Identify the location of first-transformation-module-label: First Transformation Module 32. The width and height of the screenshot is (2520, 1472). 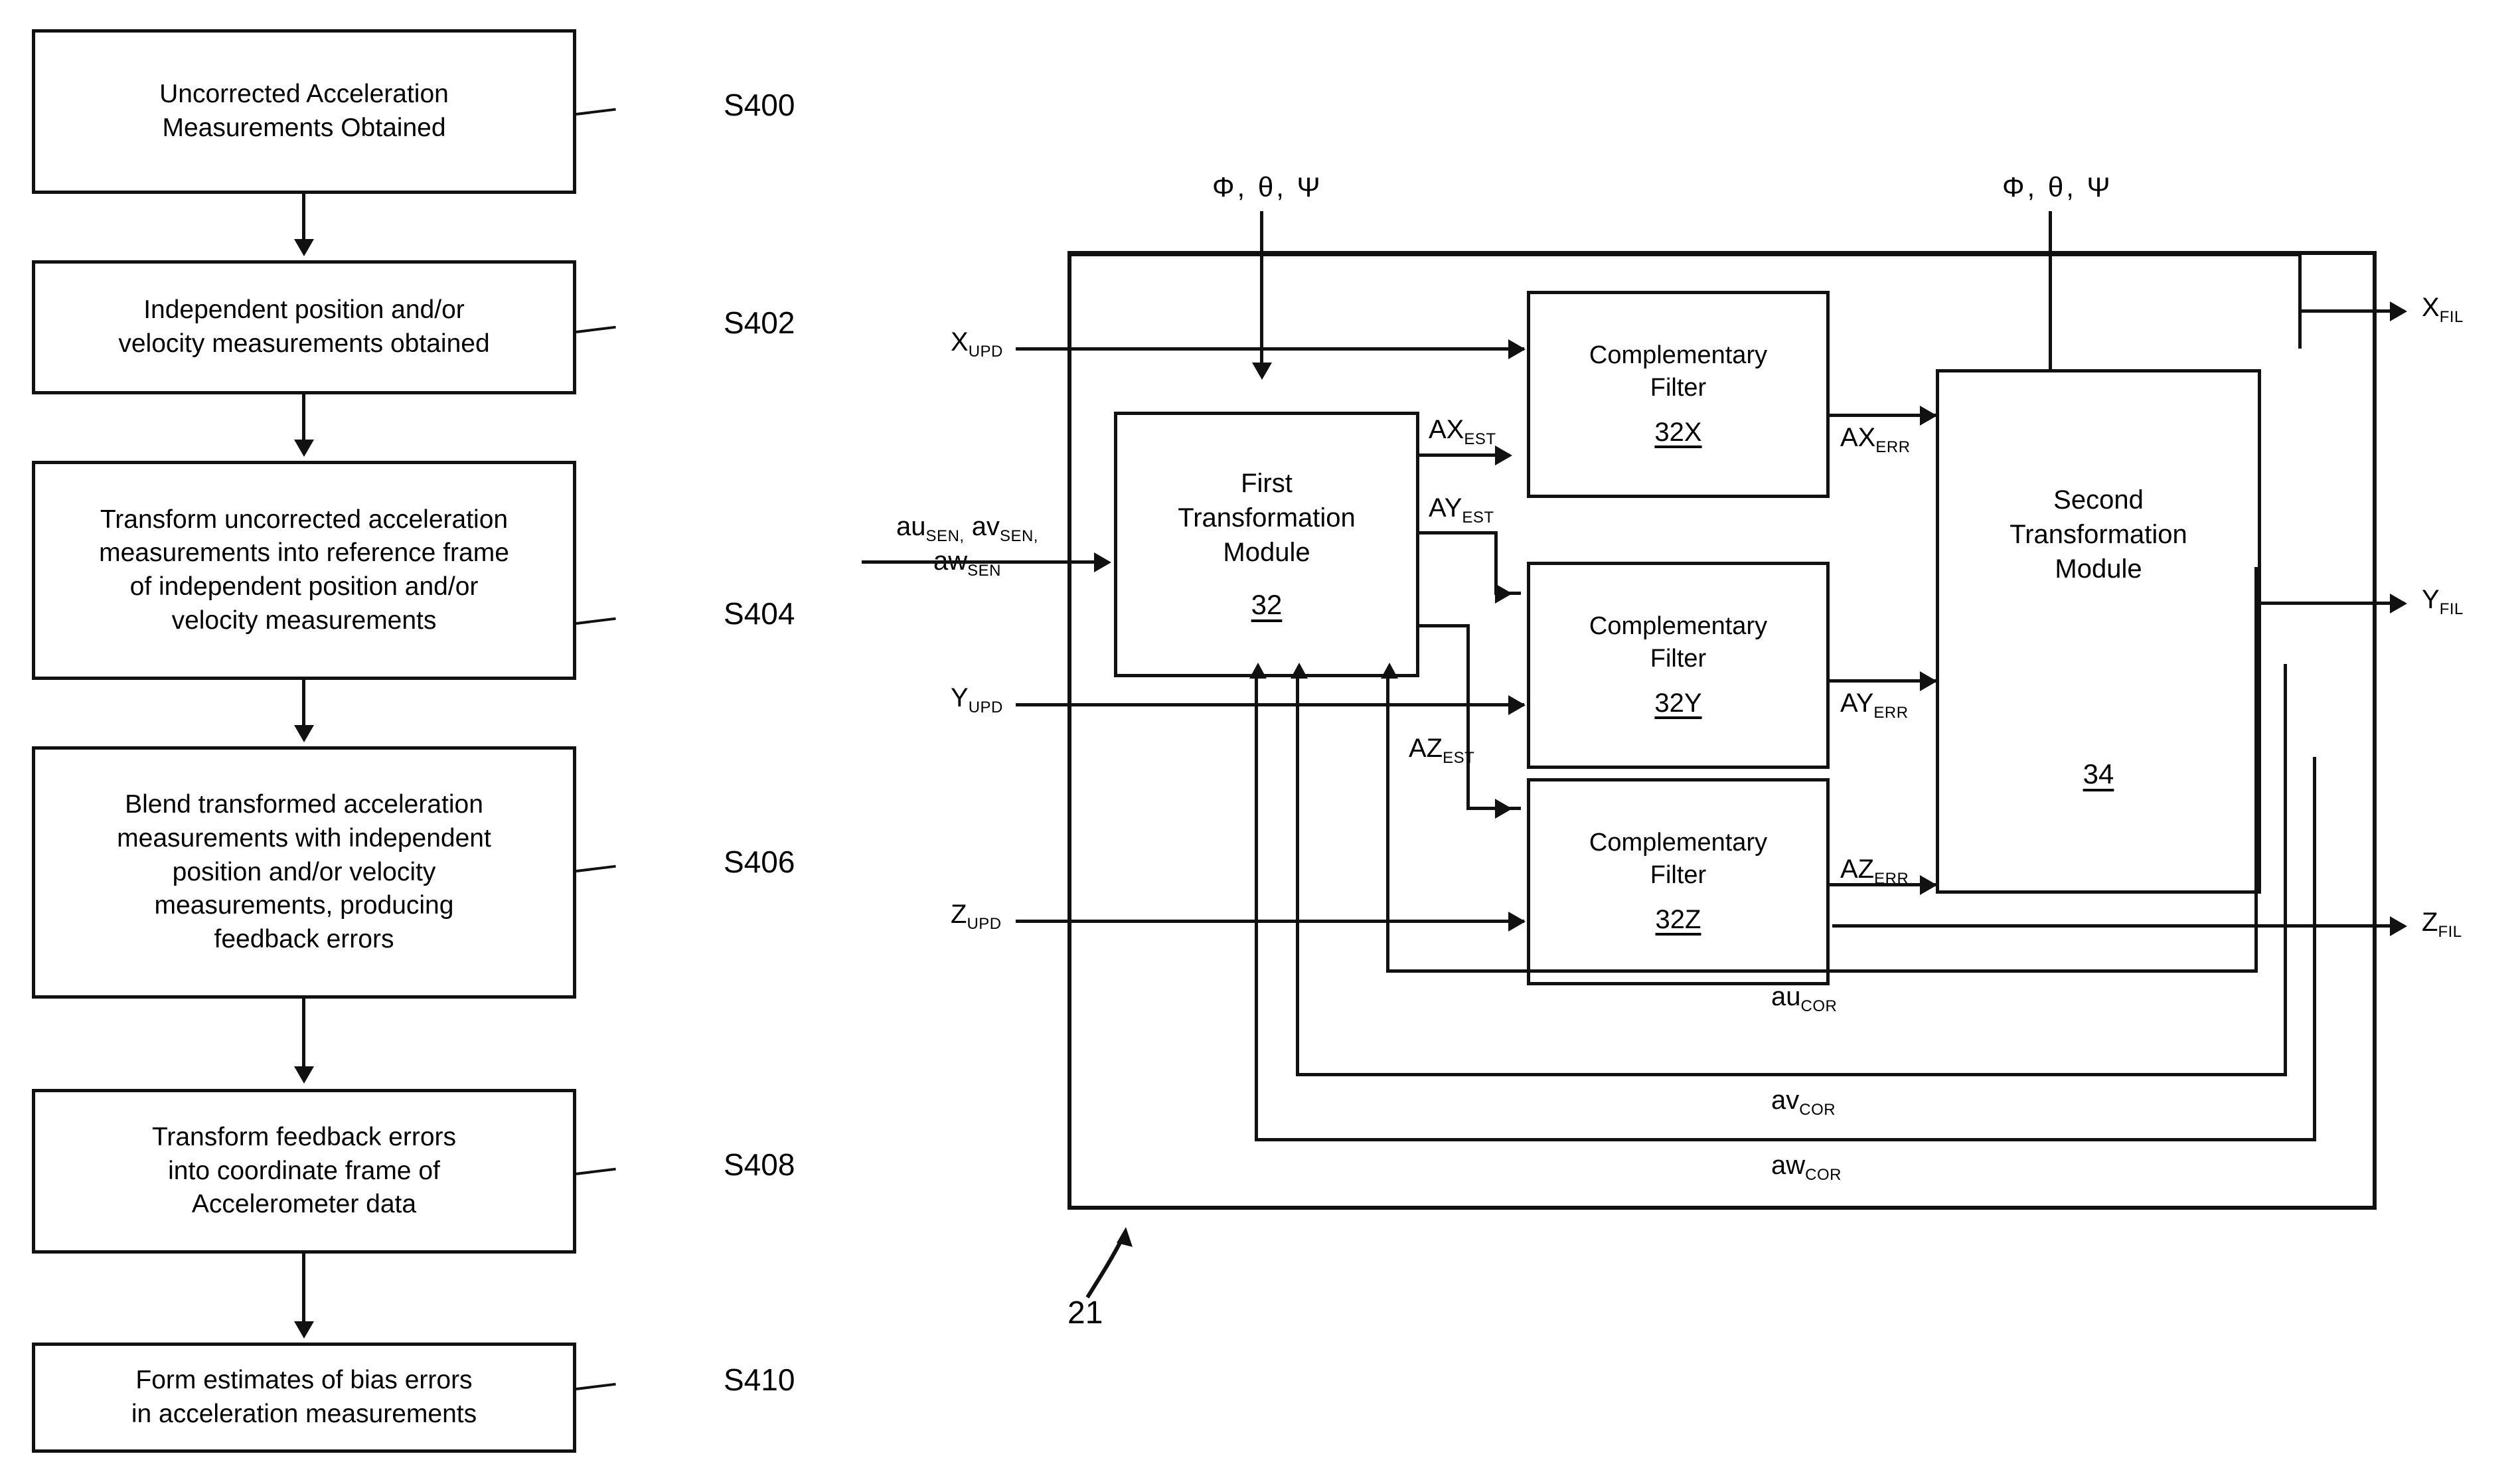
(1266, 545).